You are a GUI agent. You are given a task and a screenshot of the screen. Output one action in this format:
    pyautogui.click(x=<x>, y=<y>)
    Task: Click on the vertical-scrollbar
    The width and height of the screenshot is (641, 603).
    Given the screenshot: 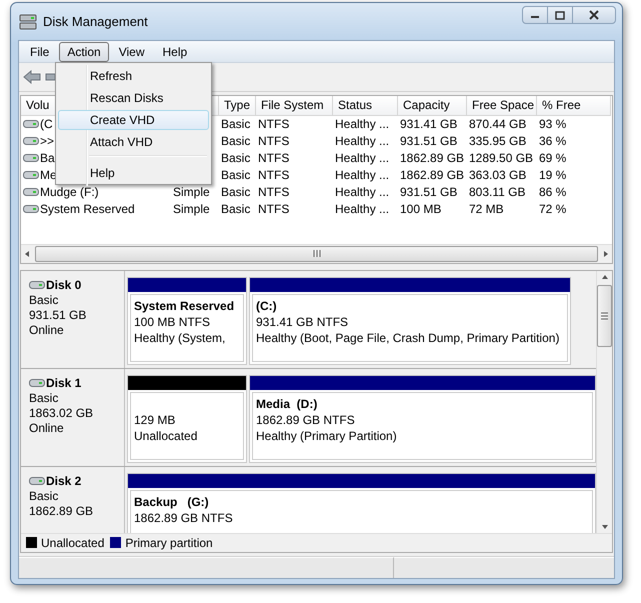 What is the action you would take?
    pyautogui.click(x=604, y=401)
    